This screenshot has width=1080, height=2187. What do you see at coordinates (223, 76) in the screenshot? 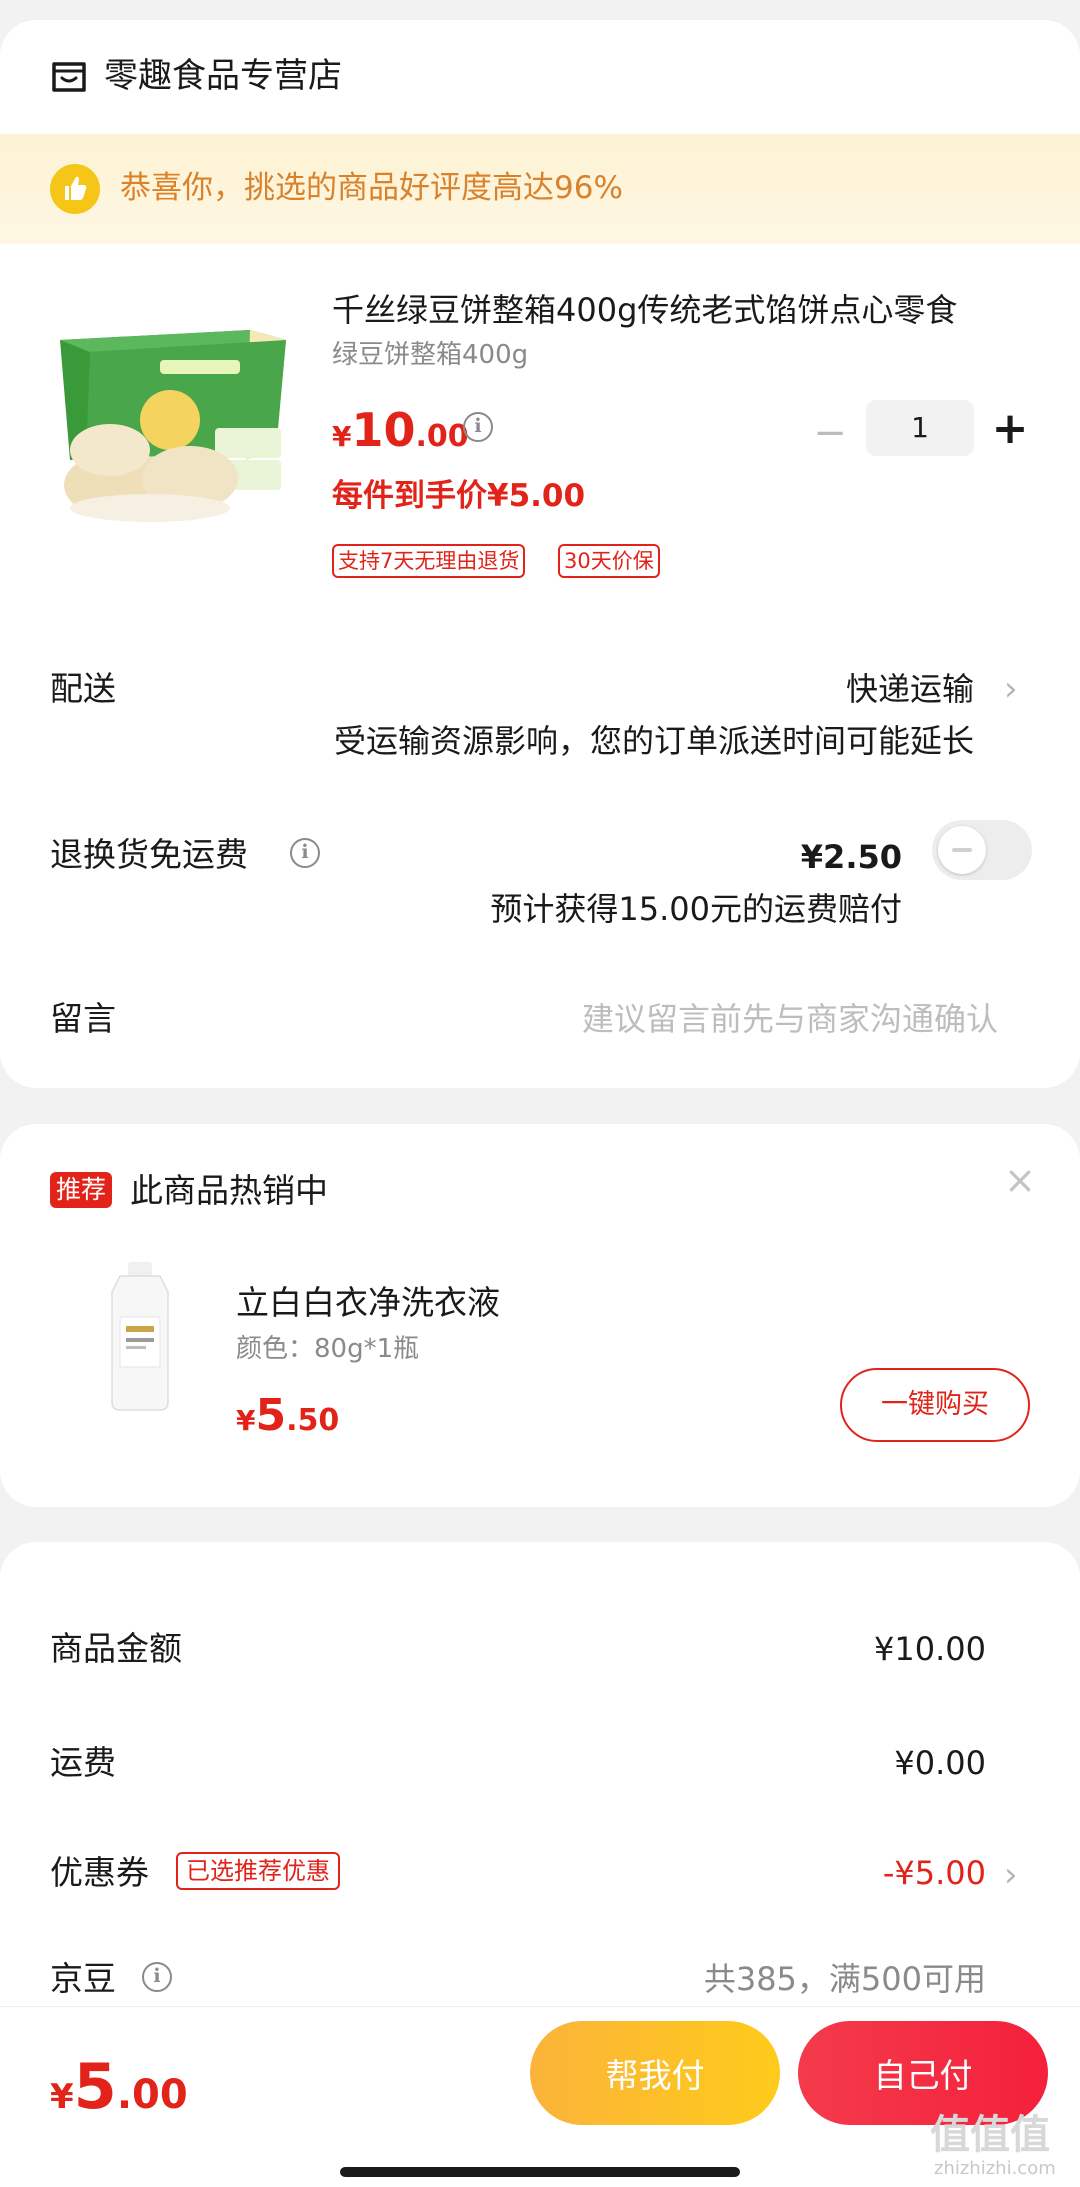
I see `store-name: 零趣食品专营店` at bounding box center [223, 76].